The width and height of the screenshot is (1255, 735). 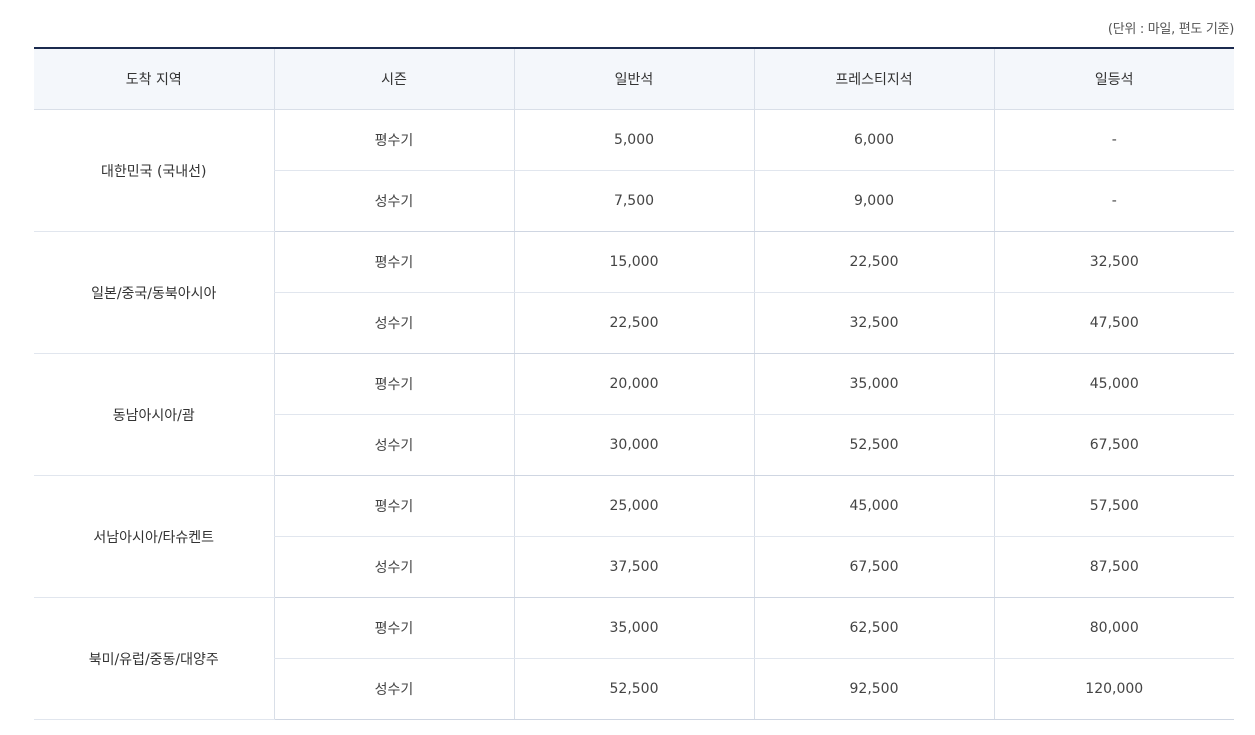 What do you see at coordinates (633, 140) in the screenshot?
I see `economy-cell: 5,000` at bounding box center [633, 140].